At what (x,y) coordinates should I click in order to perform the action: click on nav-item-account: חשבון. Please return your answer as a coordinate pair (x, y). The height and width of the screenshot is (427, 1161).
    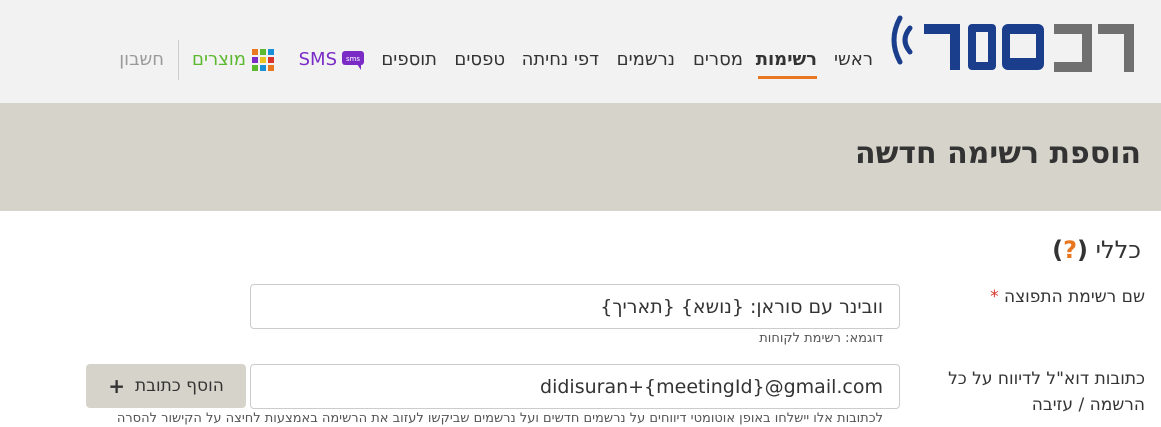
    Looking at the image, I should click on (141, 60).